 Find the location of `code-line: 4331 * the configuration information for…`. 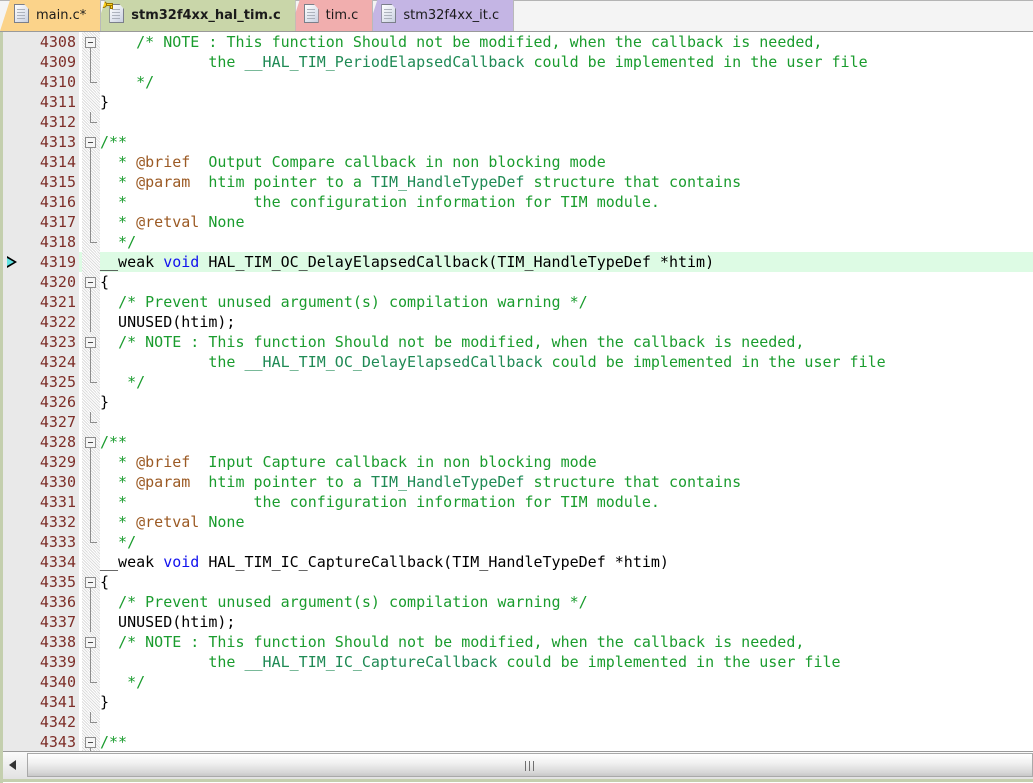

code-line: 4331 * the configuration information for… is located at coordinates (518, 502).